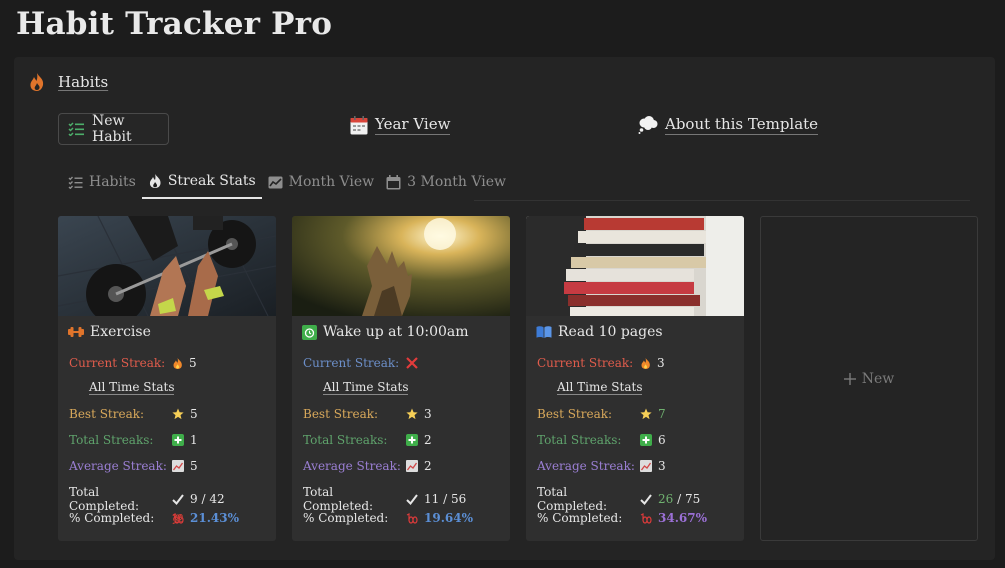 The image size is (1005, 568). Describe the element at coordinates (393, 182) in the screenshot. I see `calendar-icon` at that location.